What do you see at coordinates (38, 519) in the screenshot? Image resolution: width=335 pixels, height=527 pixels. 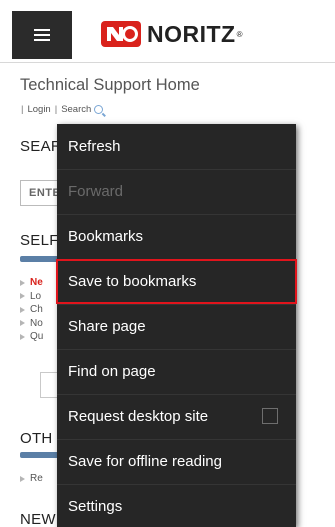 I see `news-section-heading: NEW` at bounding box center [38, 519].